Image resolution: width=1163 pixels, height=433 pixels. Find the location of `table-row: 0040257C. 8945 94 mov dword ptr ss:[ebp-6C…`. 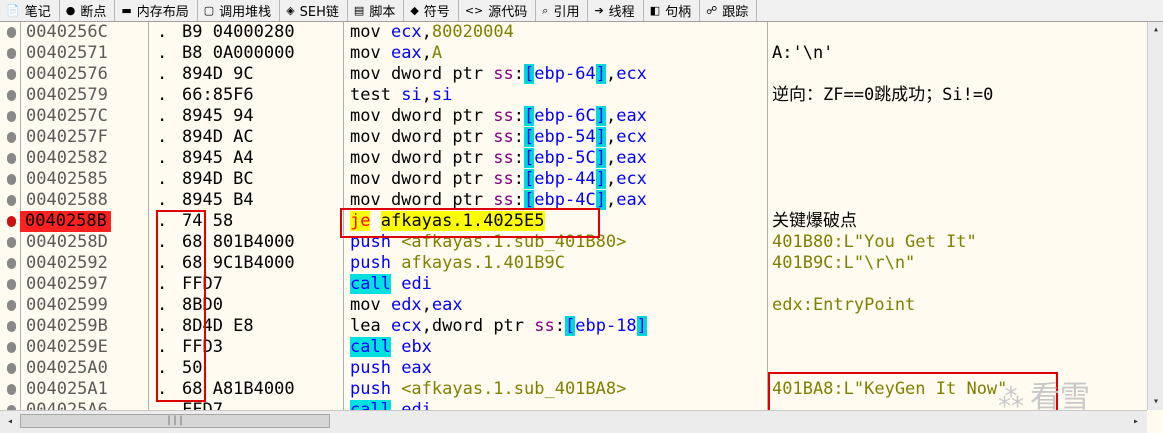

table-row: 0040257C. 8945 94 mov dword ptr ss:[ebp-6C… is located at coordinates (581, 116).